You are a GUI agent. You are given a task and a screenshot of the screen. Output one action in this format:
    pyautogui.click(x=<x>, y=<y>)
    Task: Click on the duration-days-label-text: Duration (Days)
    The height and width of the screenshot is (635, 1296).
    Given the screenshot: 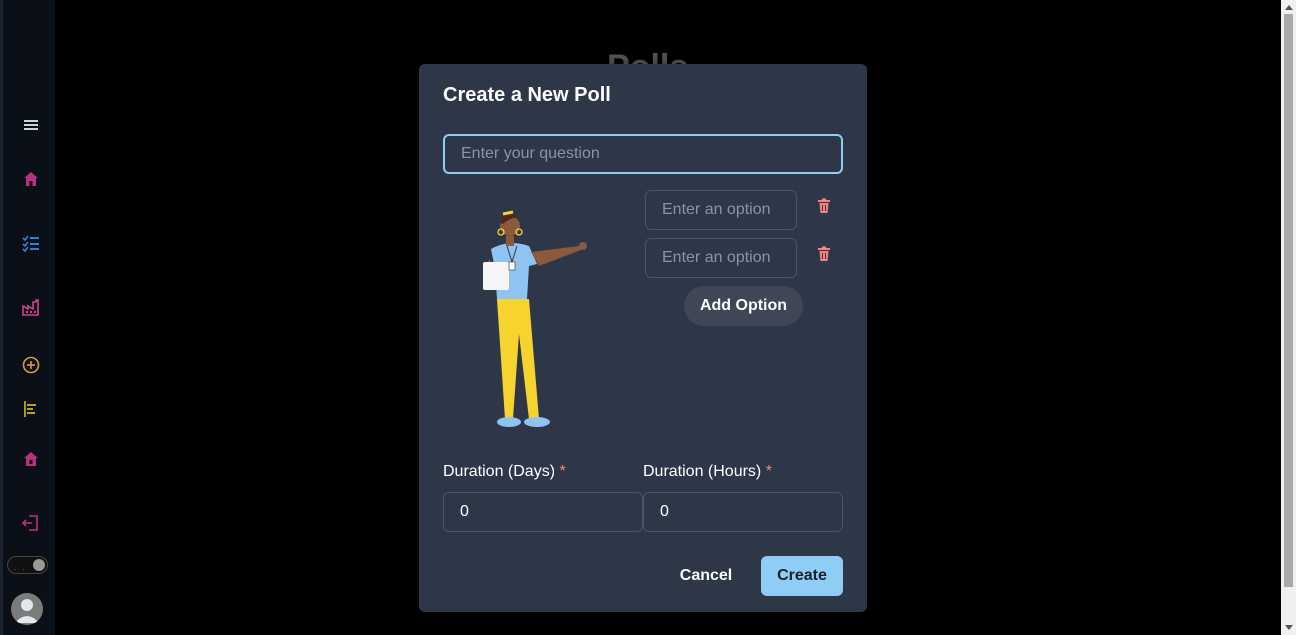 What is the action you would take?
    pyautogui.click(x=499, y=471)
    